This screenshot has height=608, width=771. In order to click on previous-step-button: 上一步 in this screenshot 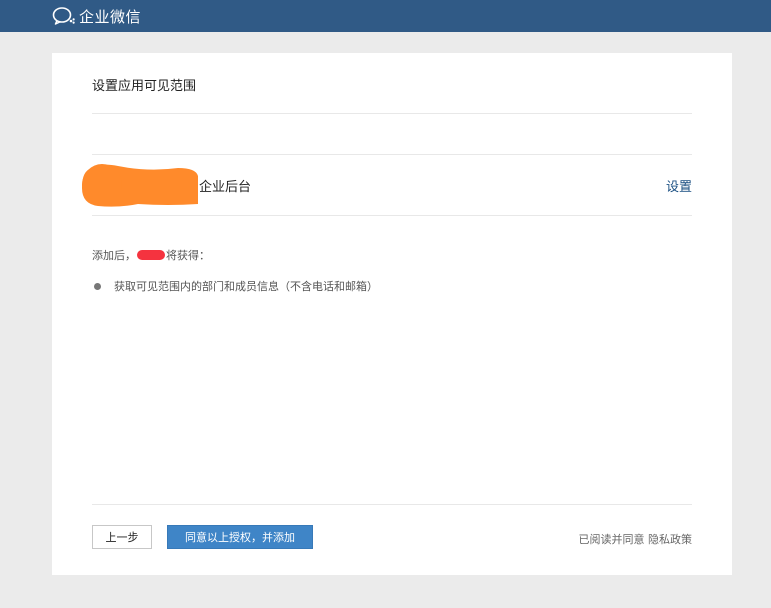, I will do `click(122, 537)`.